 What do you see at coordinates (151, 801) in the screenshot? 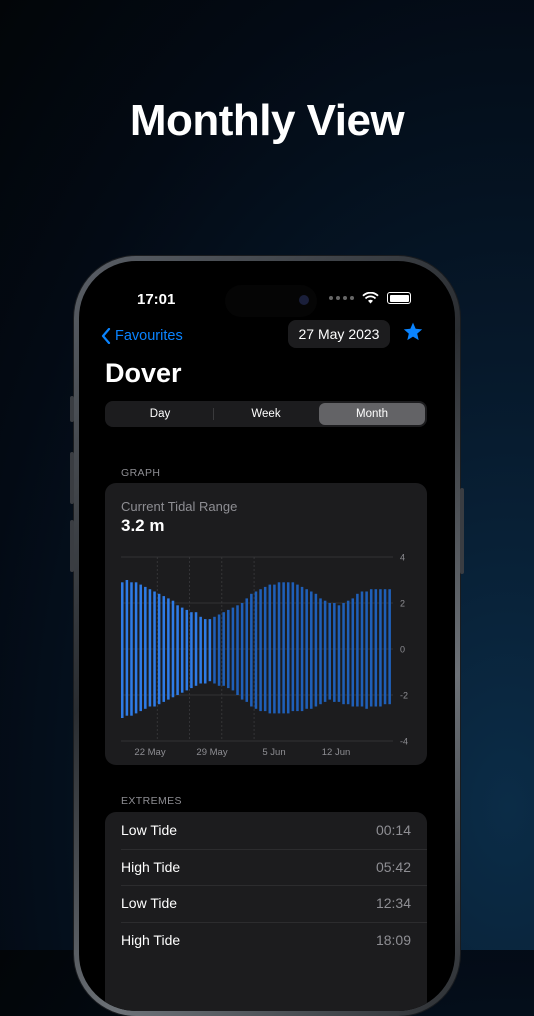
I see `extremes-section-label: EXTREMES` at bounding box center [151, 801].